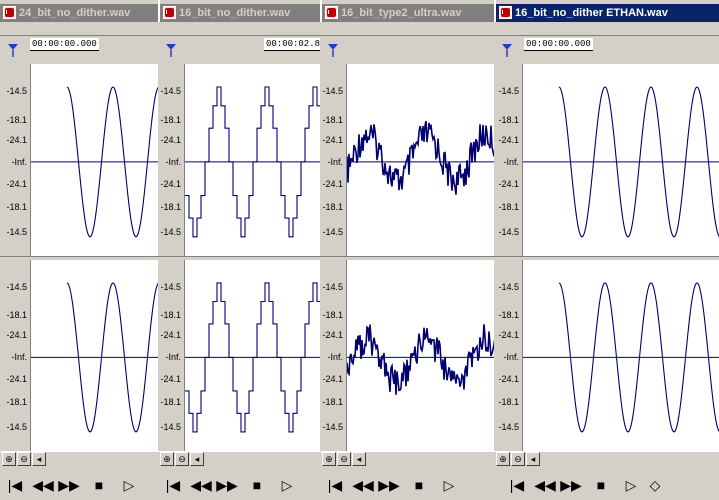 This screenshot has height=500, width=719. Describe the element at coordinates (408, 460) in the screenshot. I see `zoom-bar: ⊕ ⊖ ◂` at that location.